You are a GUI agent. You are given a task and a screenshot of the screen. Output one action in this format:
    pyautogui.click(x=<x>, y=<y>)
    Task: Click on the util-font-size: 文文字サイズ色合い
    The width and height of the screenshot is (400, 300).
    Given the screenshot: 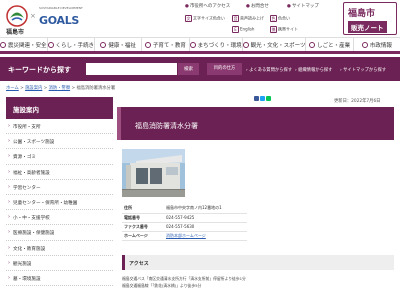 What is the action you would take?
    pyautogui.click(x=205, y=18)
    